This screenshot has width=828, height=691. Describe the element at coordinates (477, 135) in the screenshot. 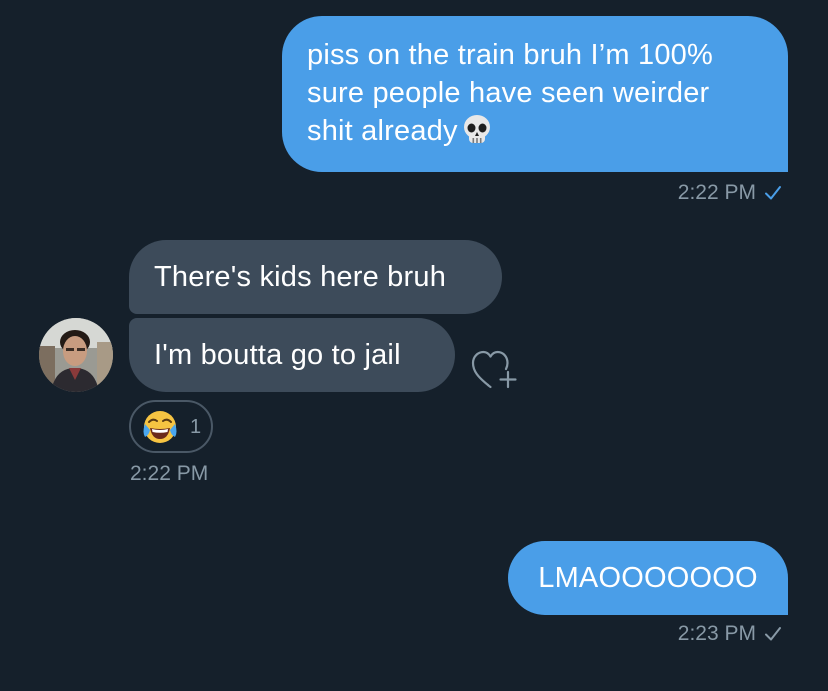

I see `skull-emoji-icon` at that location.